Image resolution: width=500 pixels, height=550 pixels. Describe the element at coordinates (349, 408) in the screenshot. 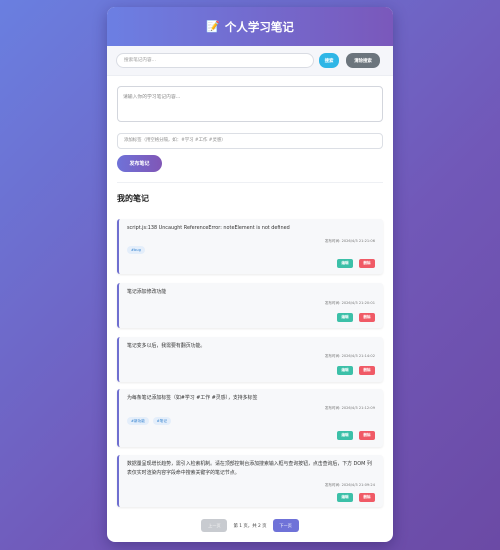

I see `note-time: 发布时间: 2026/4/3 21:12:09` at that location.